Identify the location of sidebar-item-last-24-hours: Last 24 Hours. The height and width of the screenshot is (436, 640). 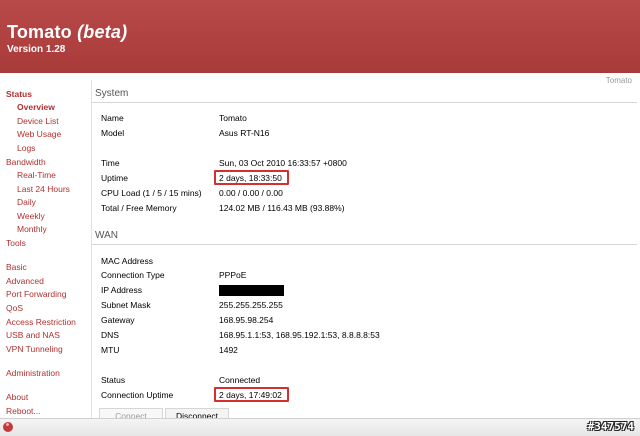
(43, 189).